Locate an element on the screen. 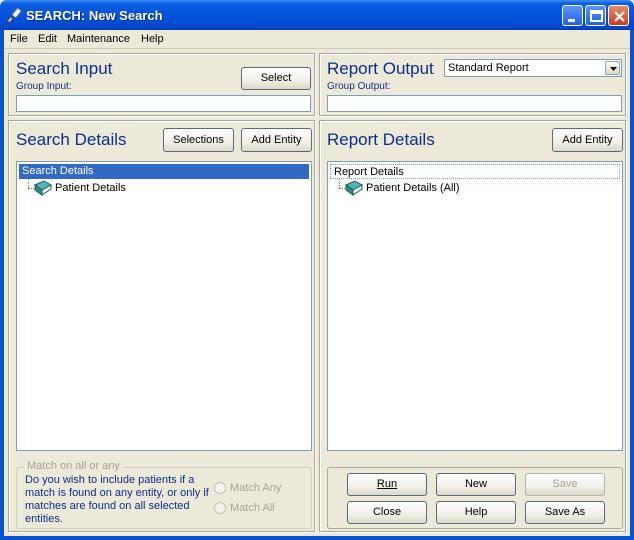  close-window-button is located at coordinates (618, 15).